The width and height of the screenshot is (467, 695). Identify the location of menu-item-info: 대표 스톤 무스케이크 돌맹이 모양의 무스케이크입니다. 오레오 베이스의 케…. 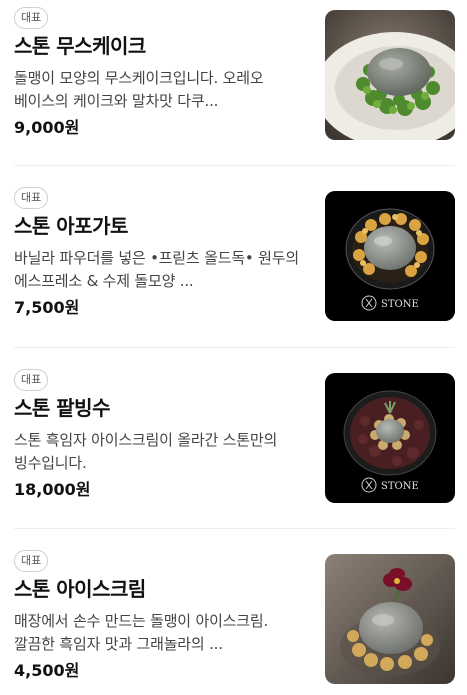
(162, 72).